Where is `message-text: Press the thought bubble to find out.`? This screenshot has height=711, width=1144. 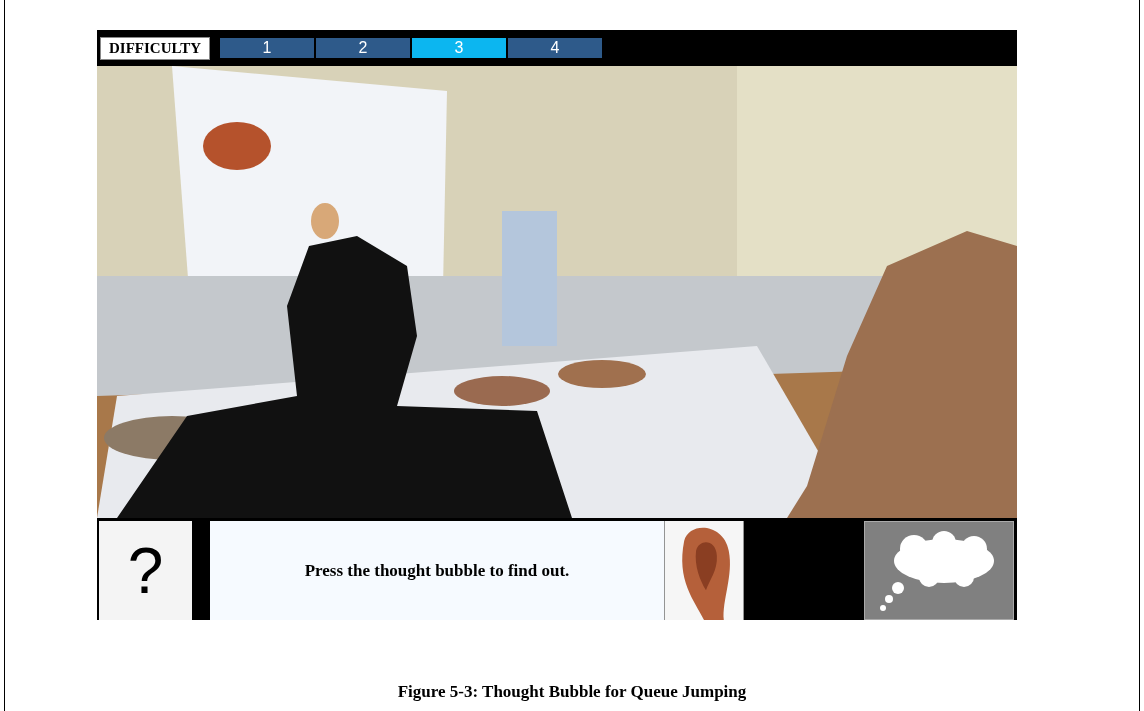
message-text: Press the thought bubble to find out. is located at coordinates (437, 570).